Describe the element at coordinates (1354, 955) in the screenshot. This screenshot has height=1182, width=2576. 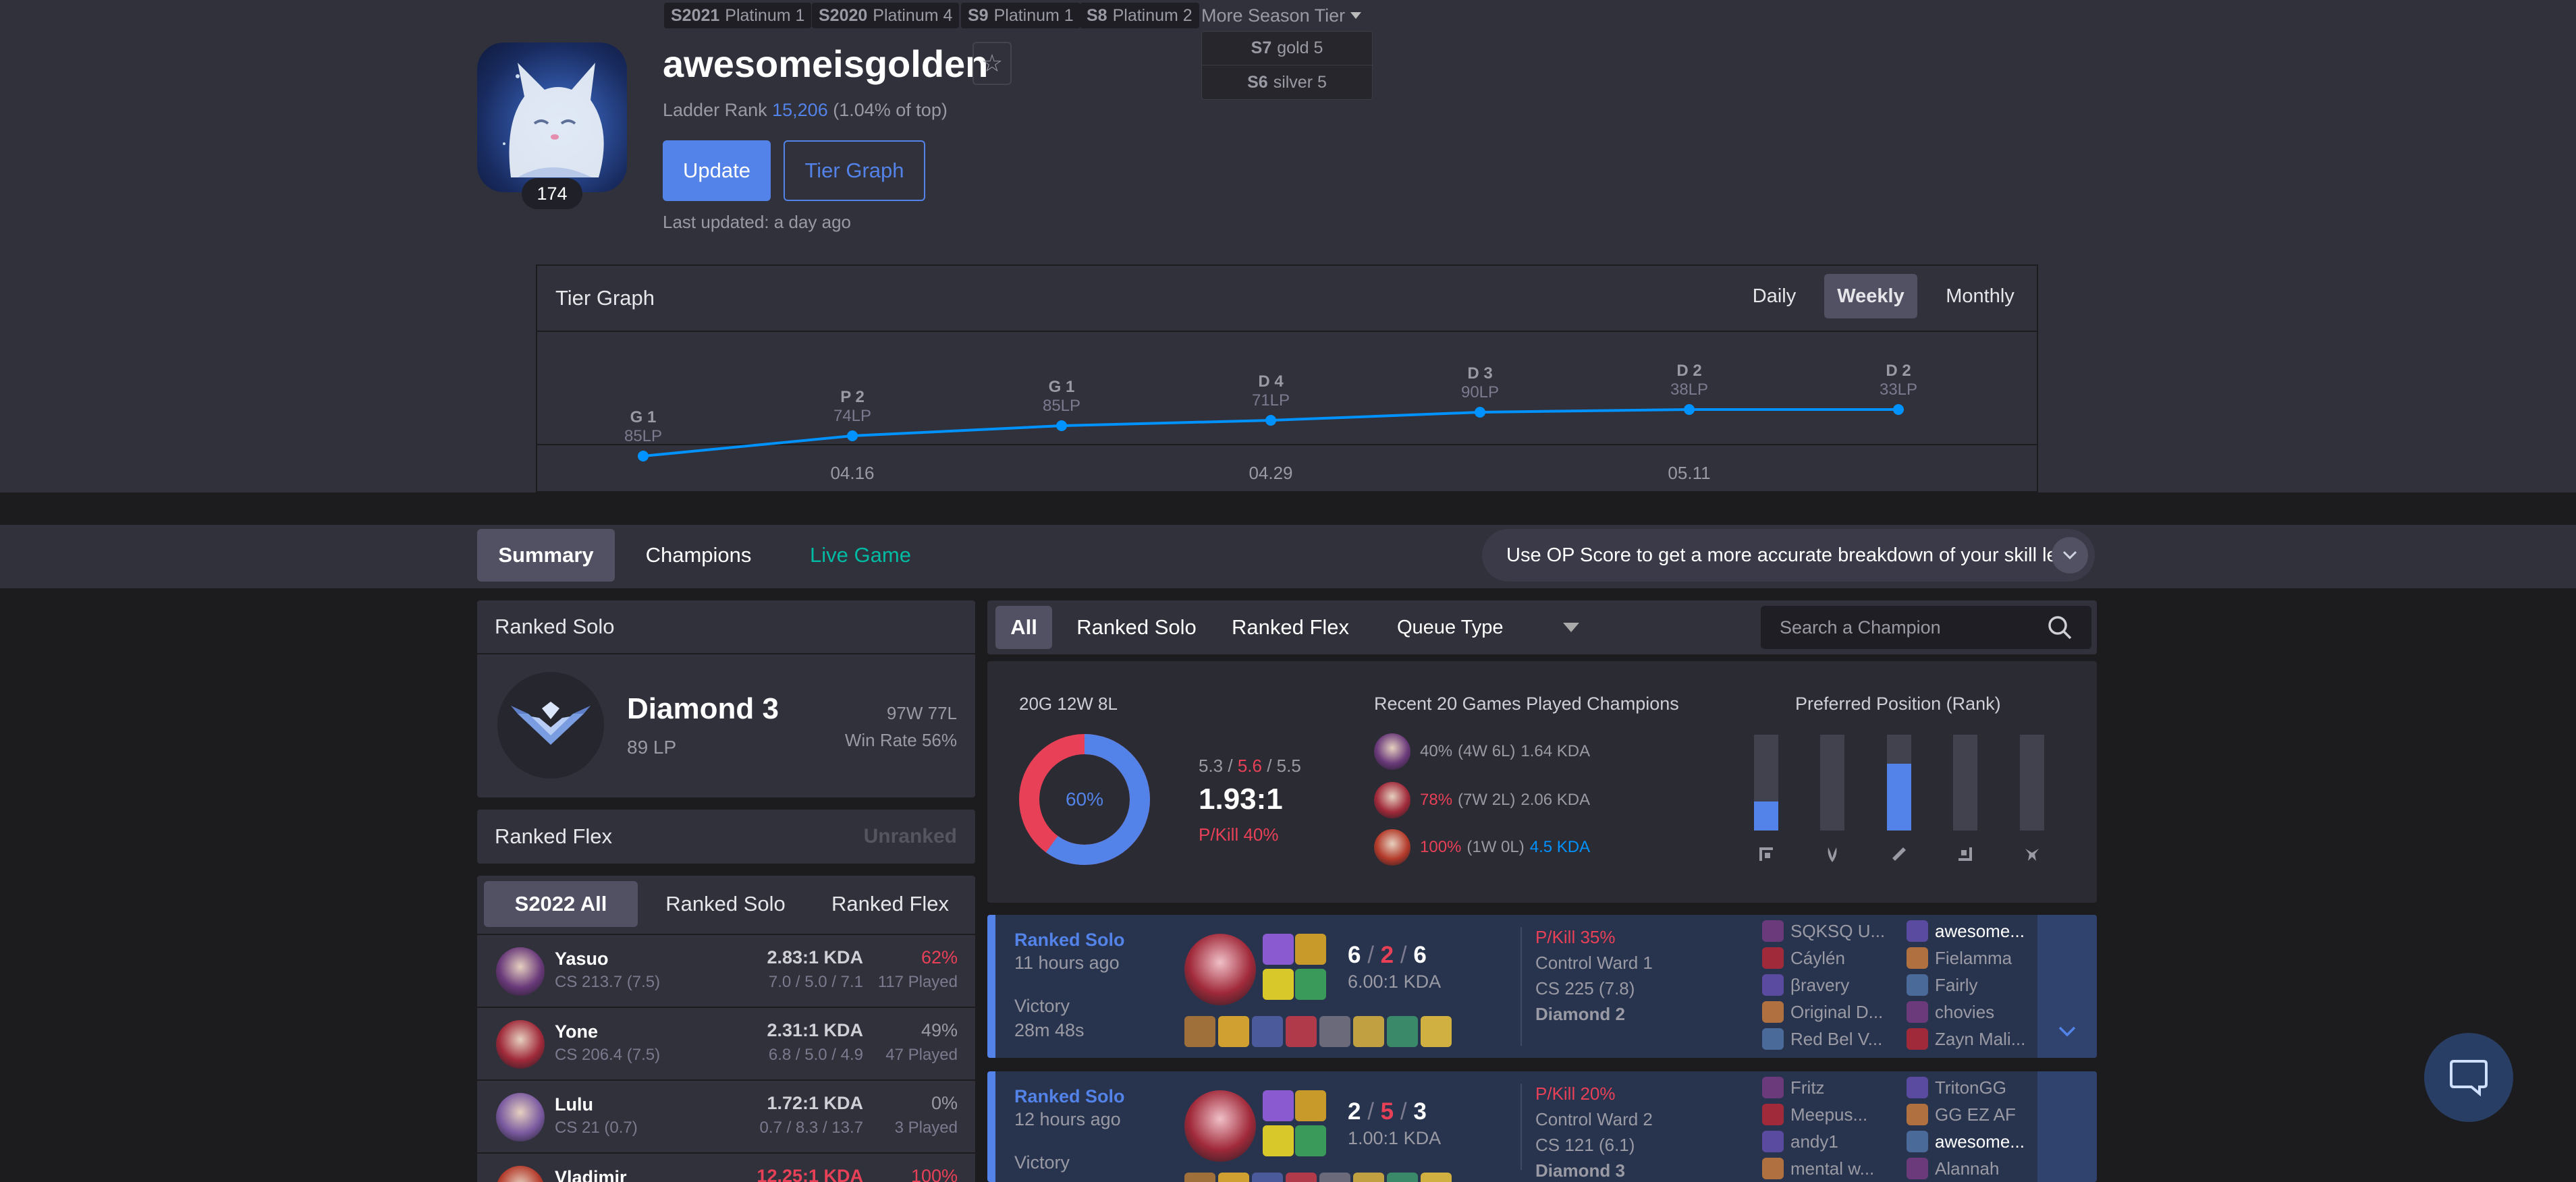
I see `match-kills: 6` at that location.